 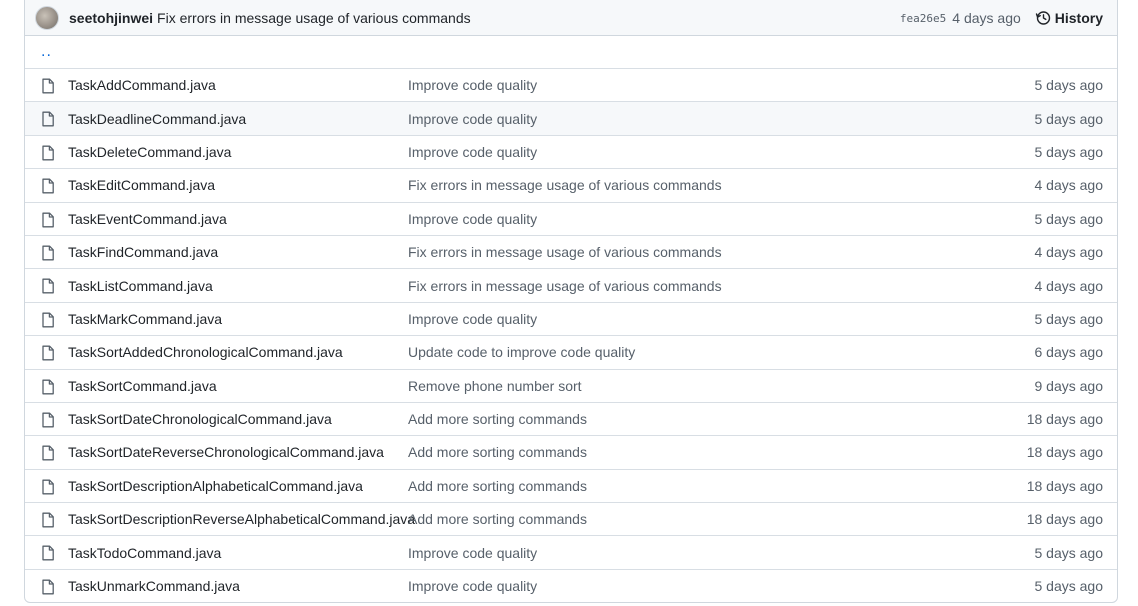 I want to click on file-commit-message-link: Remove phone number sort, so click(x=495, y=386).